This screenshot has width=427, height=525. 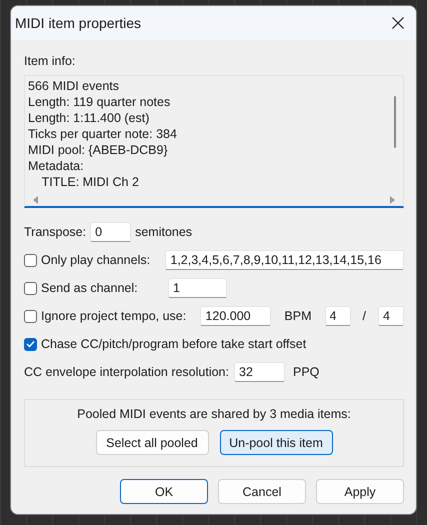 I want to click on input-field: 0, so click(x=111, y=232).